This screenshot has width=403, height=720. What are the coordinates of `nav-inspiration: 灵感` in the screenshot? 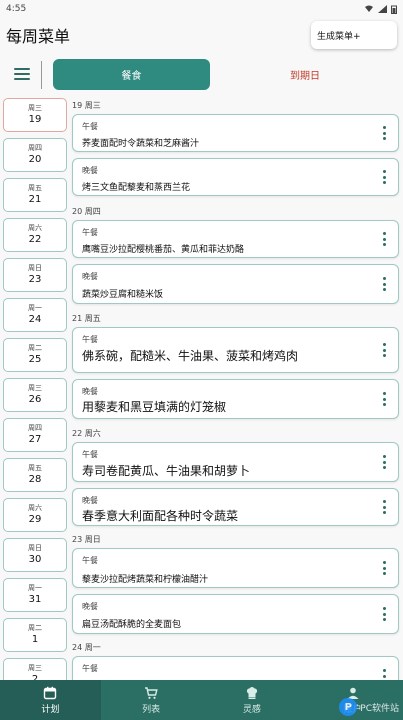 It's located at (252, 700).